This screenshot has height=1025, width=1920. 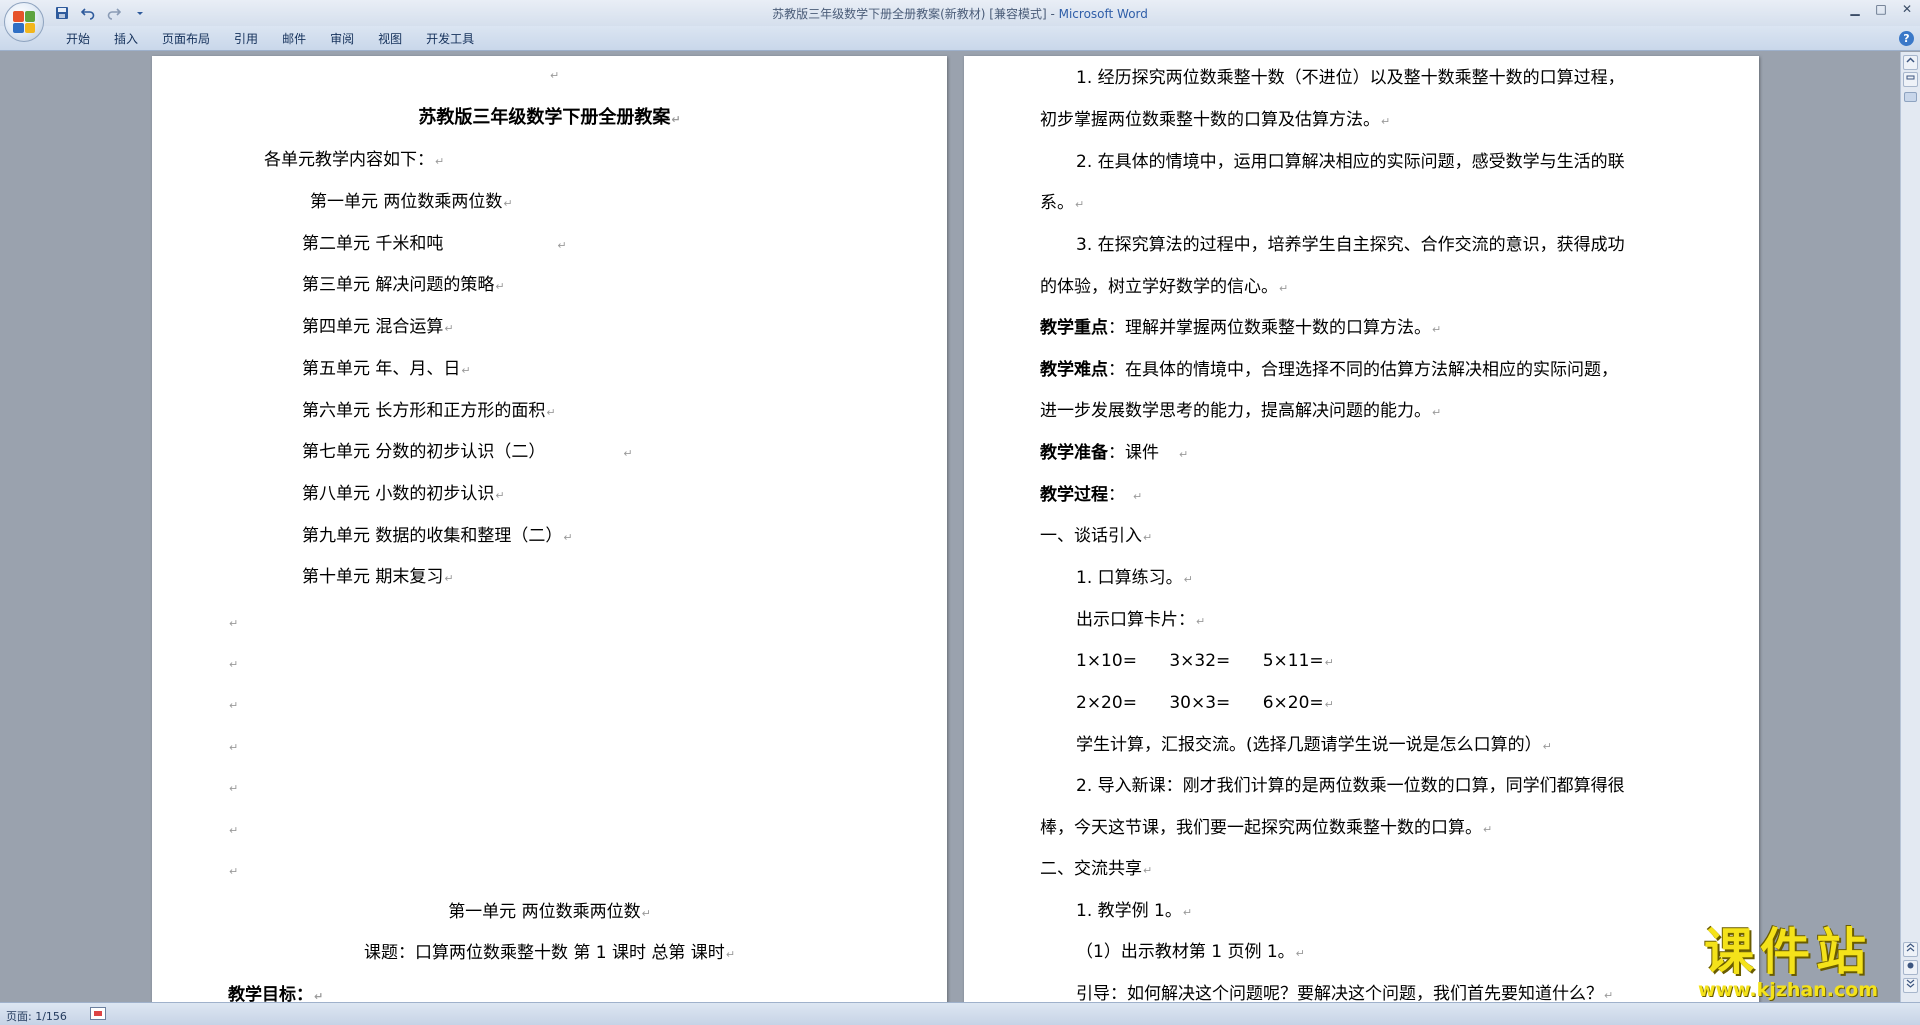 What do you see at coordinates (386, 369) in the screenshot?
I see `unit-list-item: 第五单元 年、月、日↵` at bounding box center [386, 369].